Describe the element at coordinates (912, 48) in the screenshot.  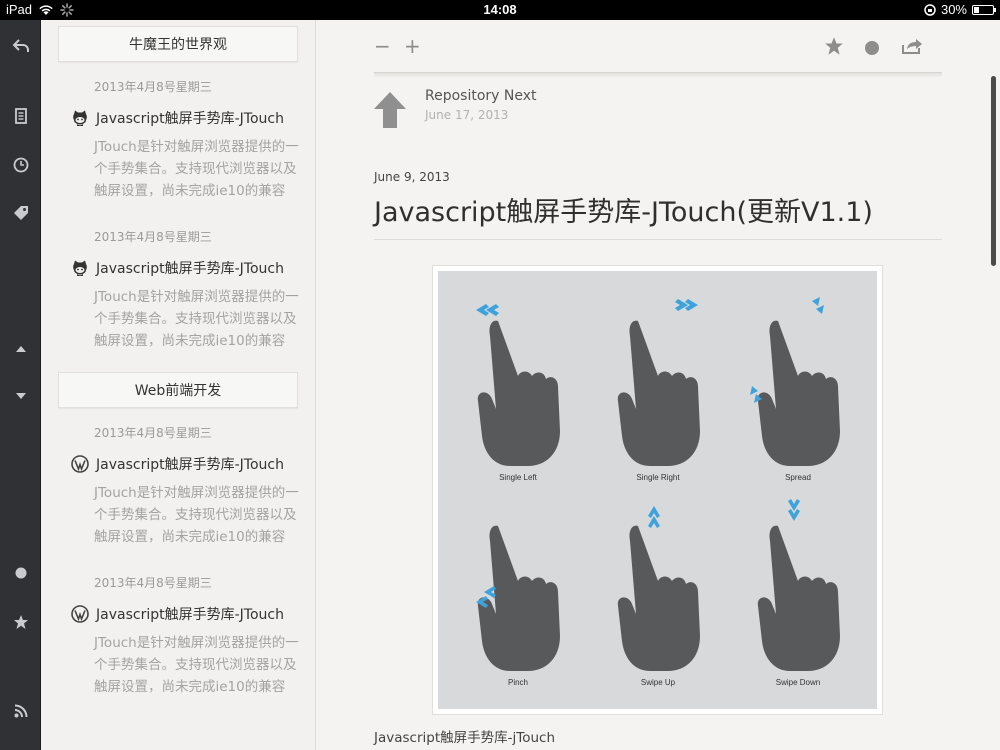
I see `share-icon` at that location.